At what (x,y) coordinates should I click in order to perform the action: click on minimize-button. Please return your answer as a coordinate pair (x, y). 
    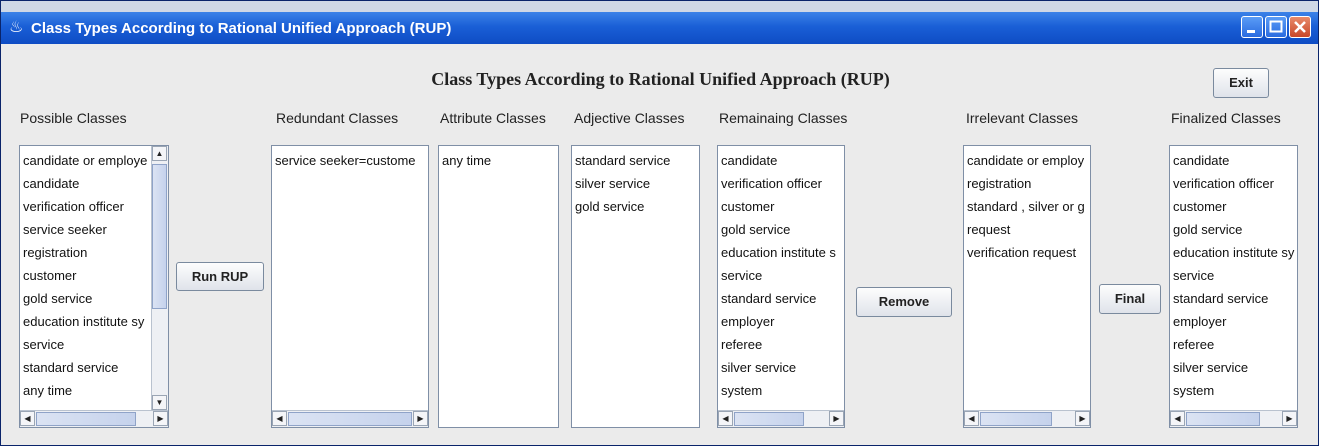
    Looking at the image, I should click on (1252, 27).